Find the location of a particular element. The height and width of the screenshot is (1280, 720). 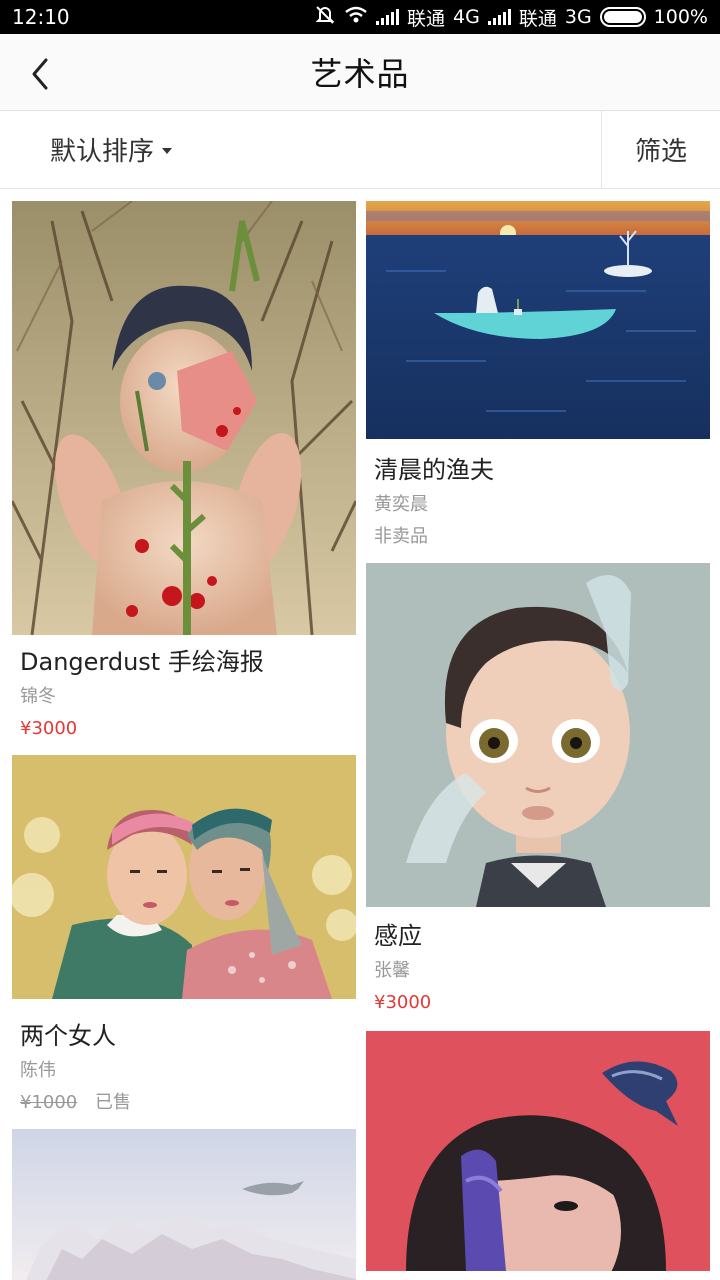

chevron-left-icon is located at coordinates (40, 74).